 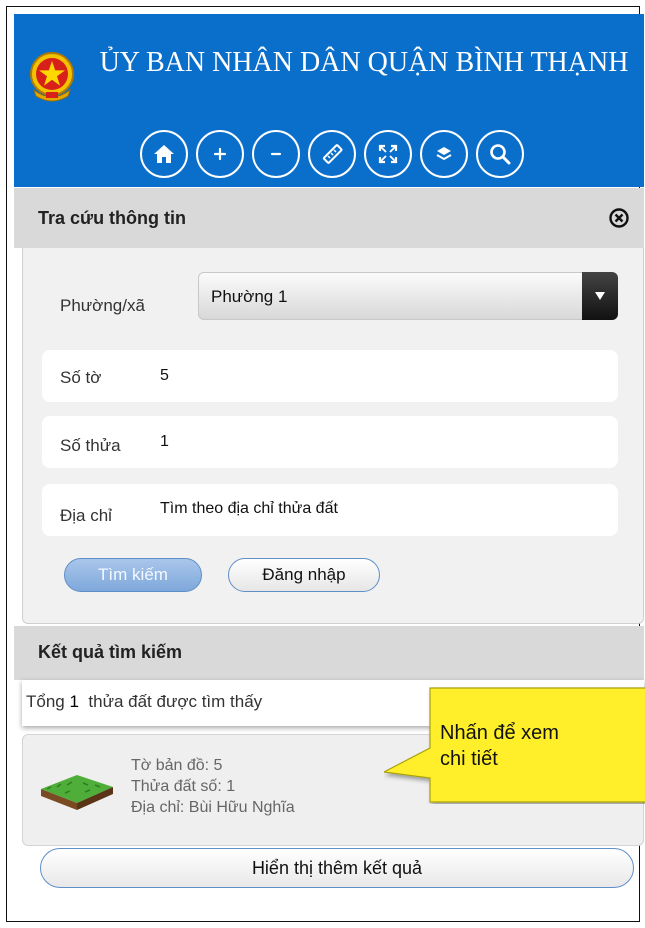 I want to click on zoom-in-icon, so click(x=220, y=154).